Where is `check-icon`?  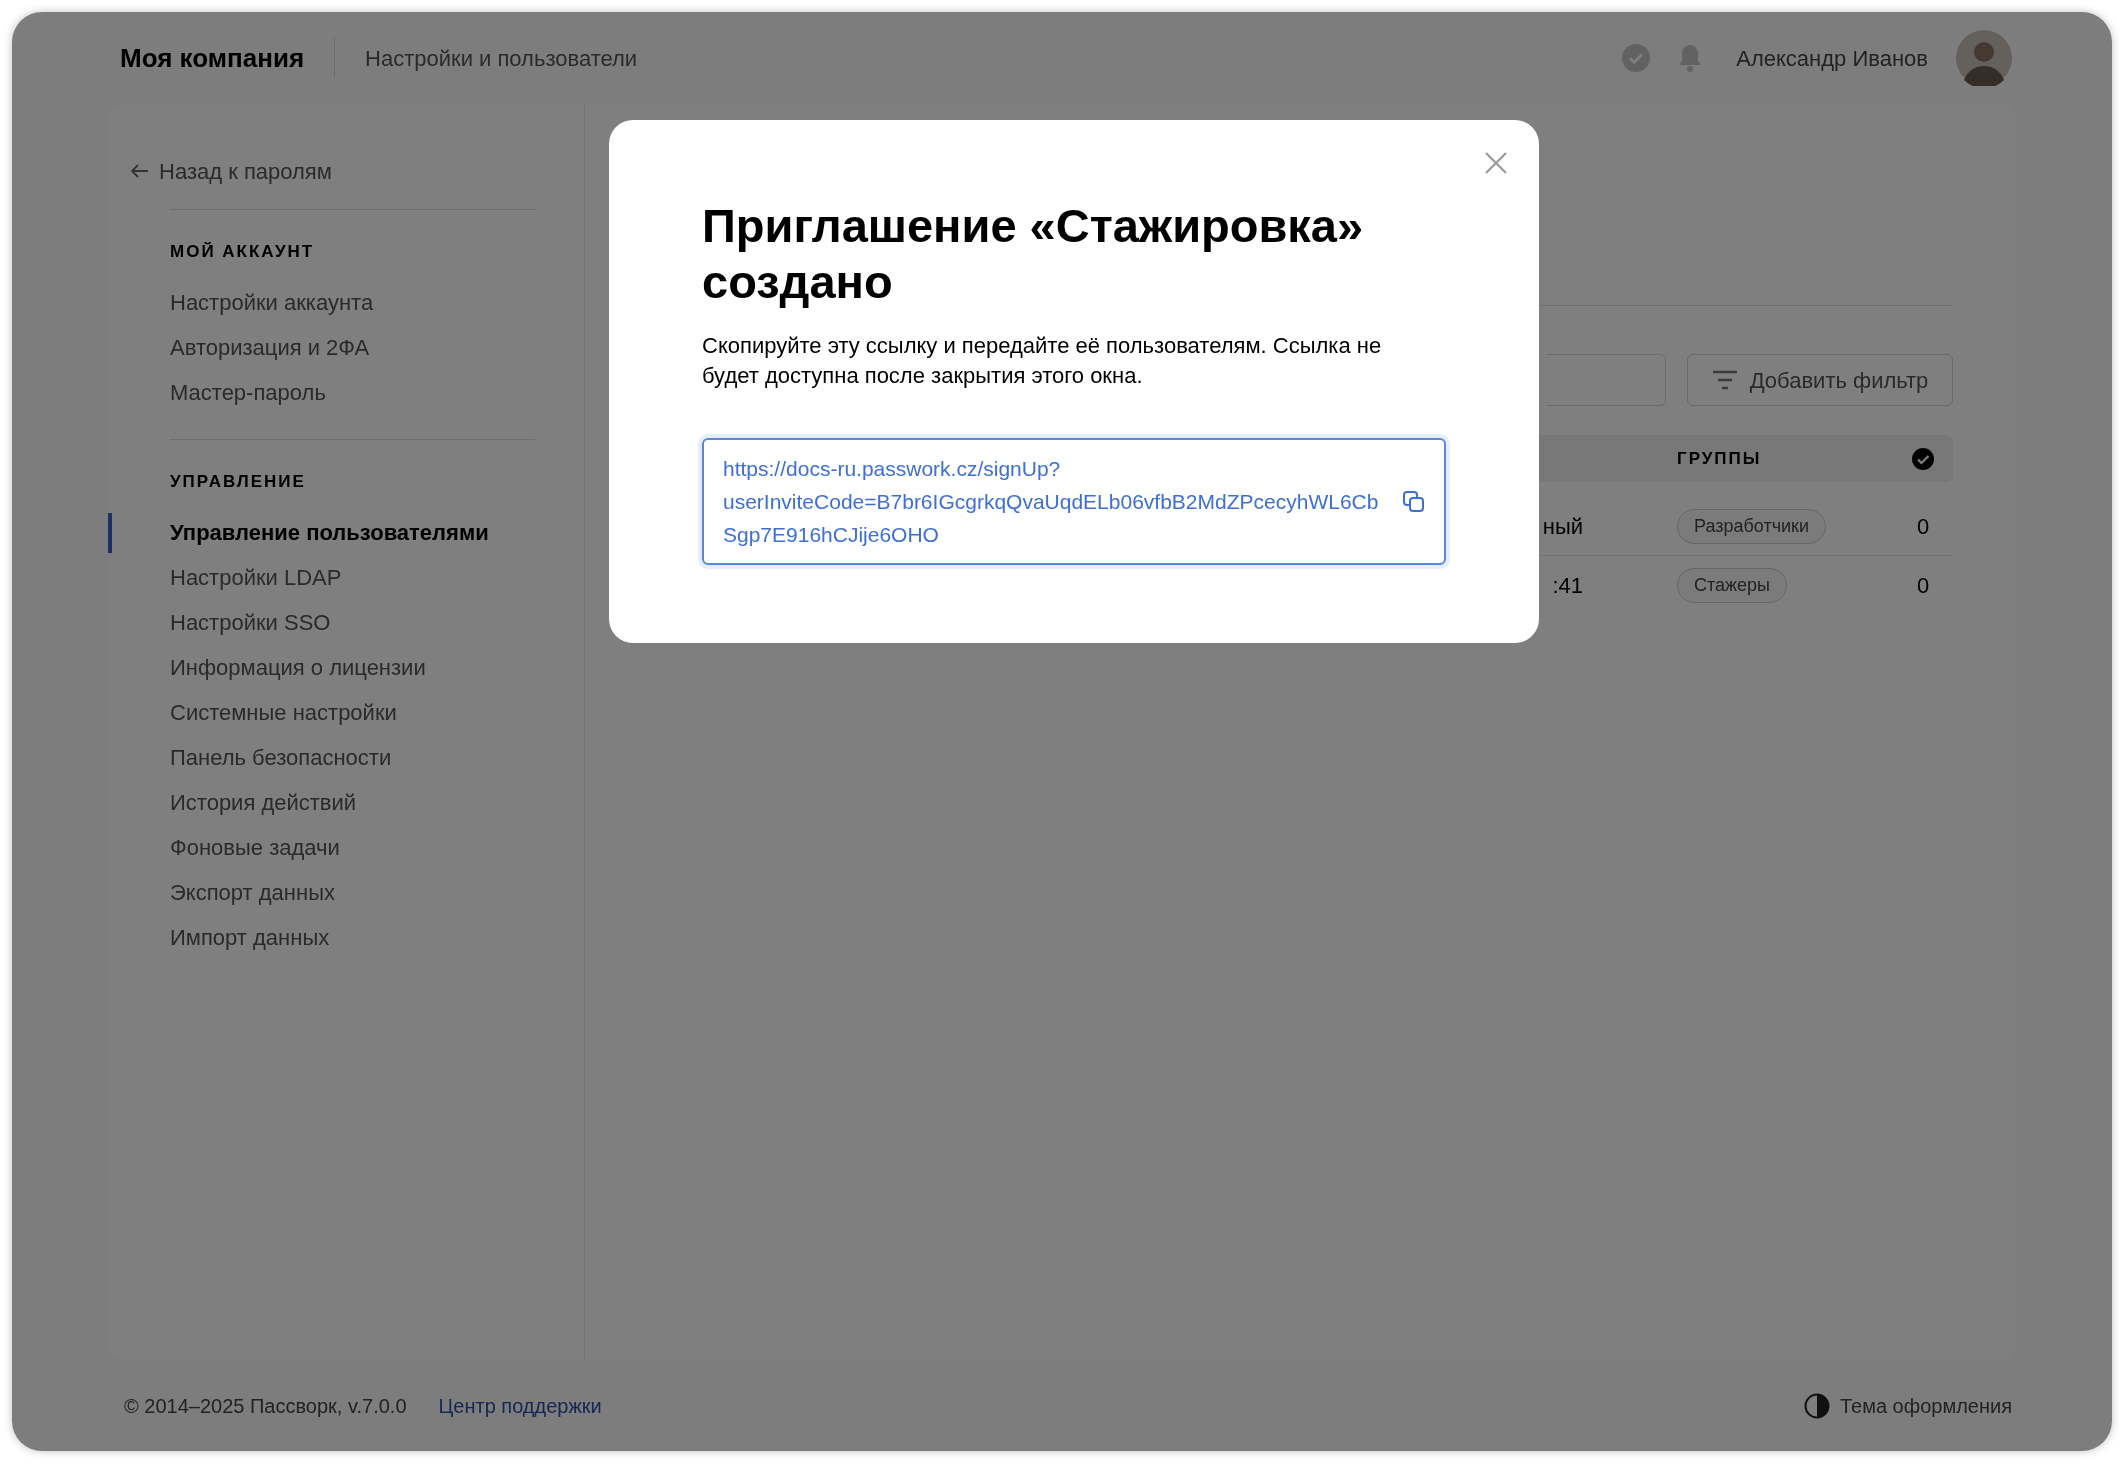
check-icon is located at coordinates (1636, 58).